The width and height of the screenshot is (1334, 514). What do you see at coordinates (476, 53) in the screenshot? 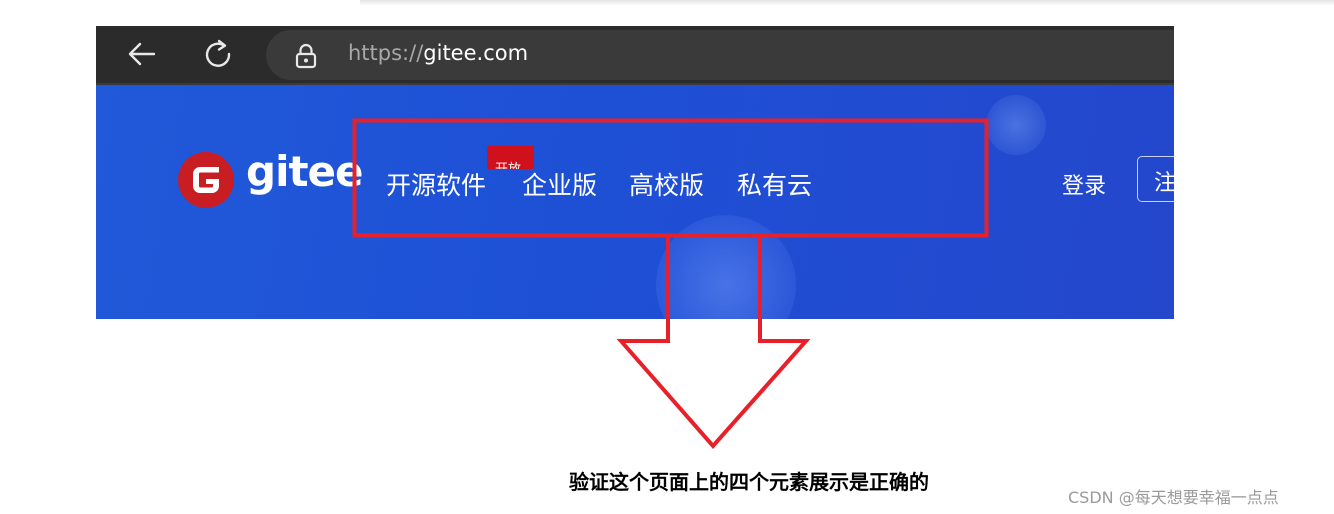
I see `url-host: gitee.com` at bounding box center [476, 53].